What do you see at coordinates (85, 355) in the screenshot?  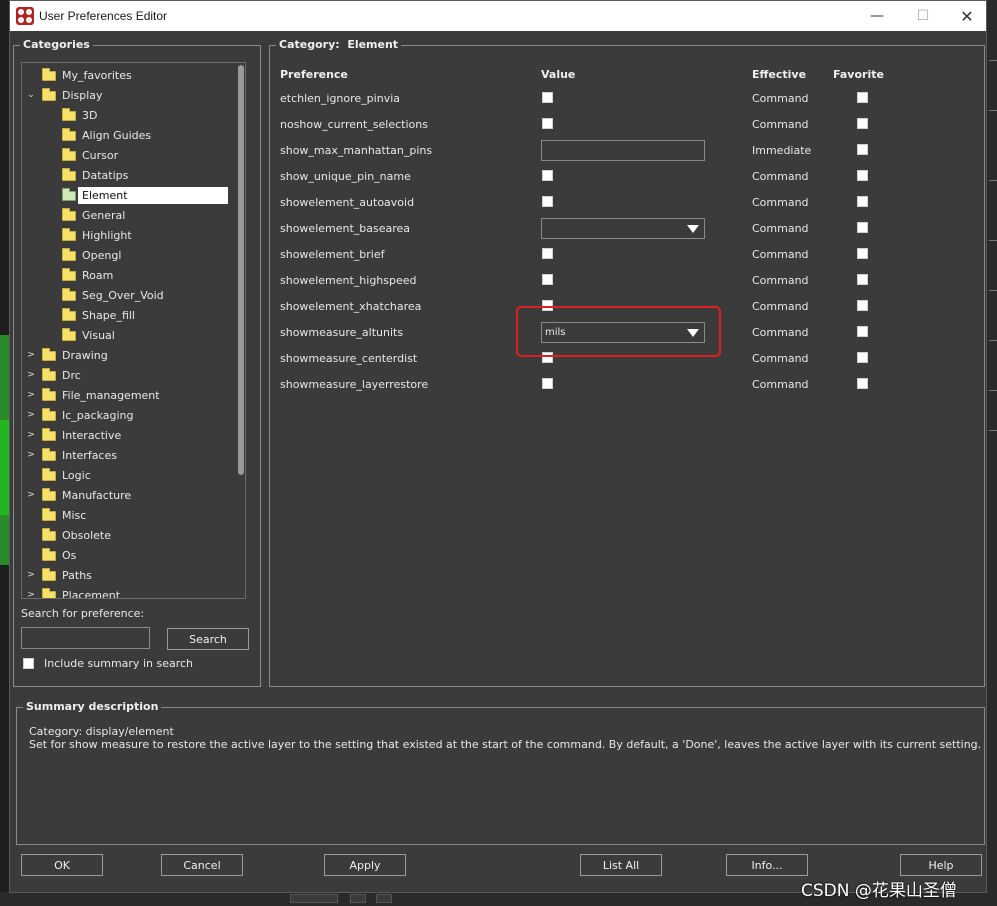 I see `tree-item-label: Drawing` at bounding box center [85, 355].